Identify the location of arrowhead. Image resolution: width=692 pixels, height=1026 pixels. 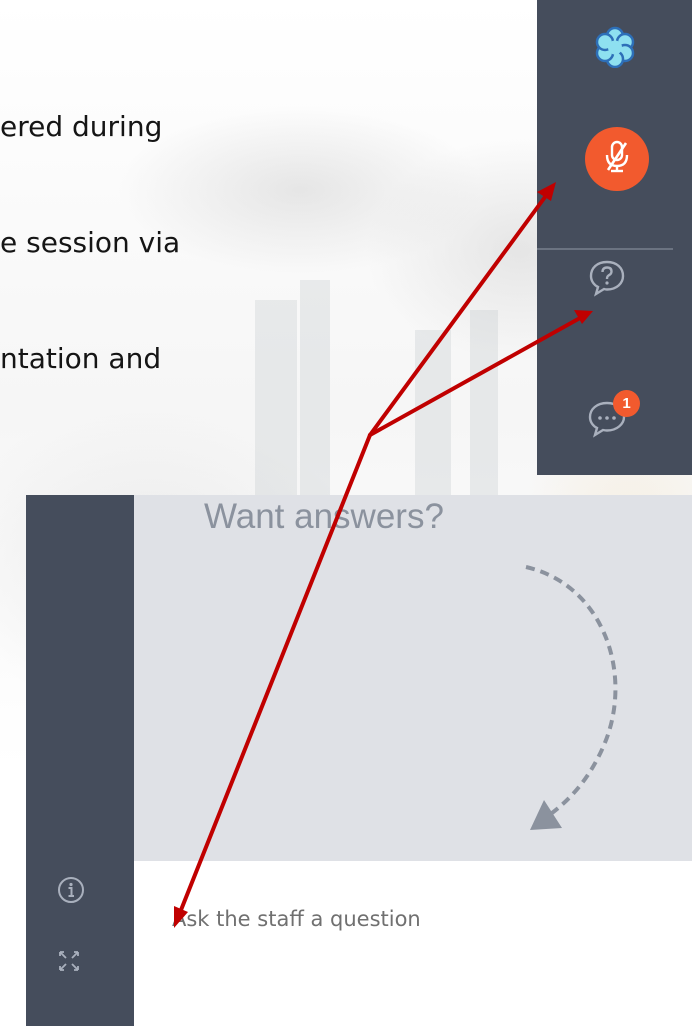
(181, 917).